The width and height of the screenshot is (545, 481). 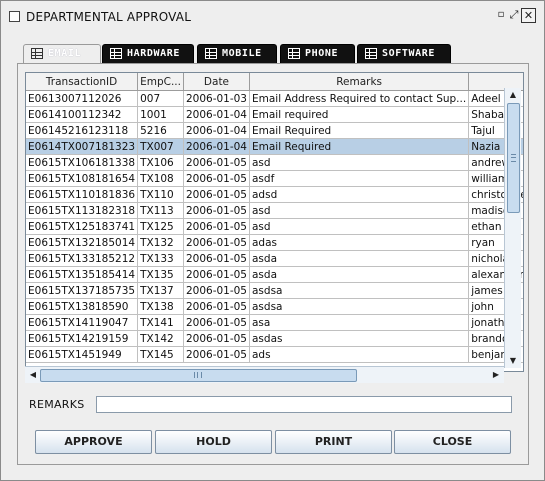 I want to click on maximize-icon: ⤢, so click(x=514, y=15).